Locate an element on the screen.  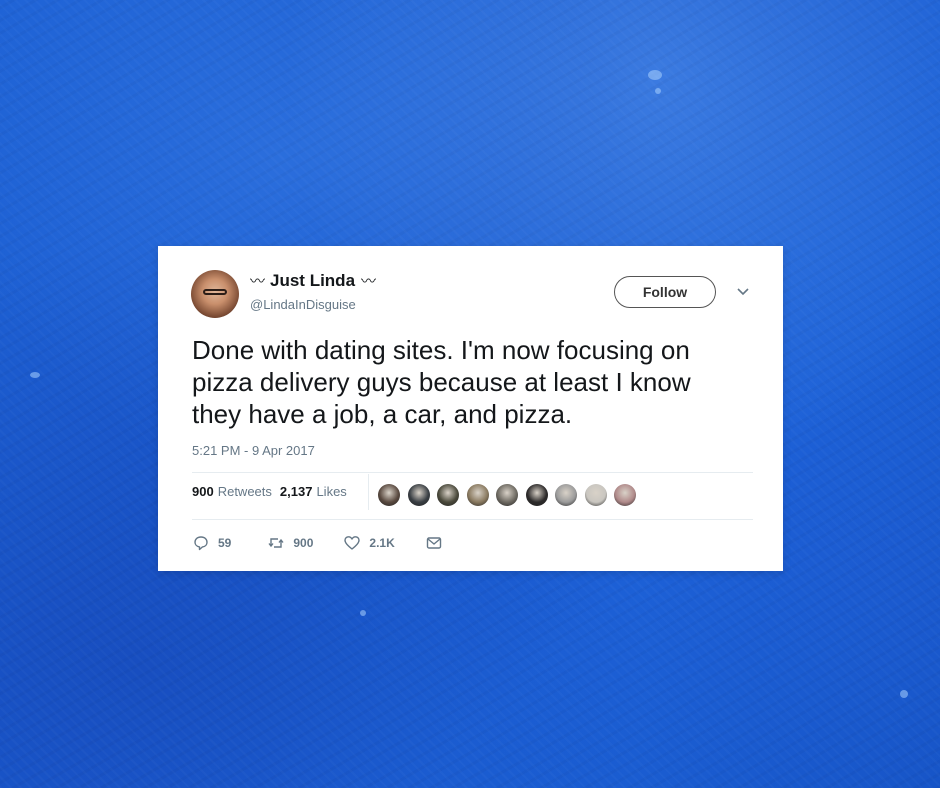
heart-icon is located at coordinates (352, 543).